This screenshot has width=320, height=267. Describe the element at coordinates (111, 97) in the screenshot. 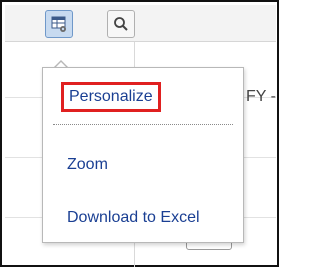

I see `menu-item-personalize: Personalize` at that location.